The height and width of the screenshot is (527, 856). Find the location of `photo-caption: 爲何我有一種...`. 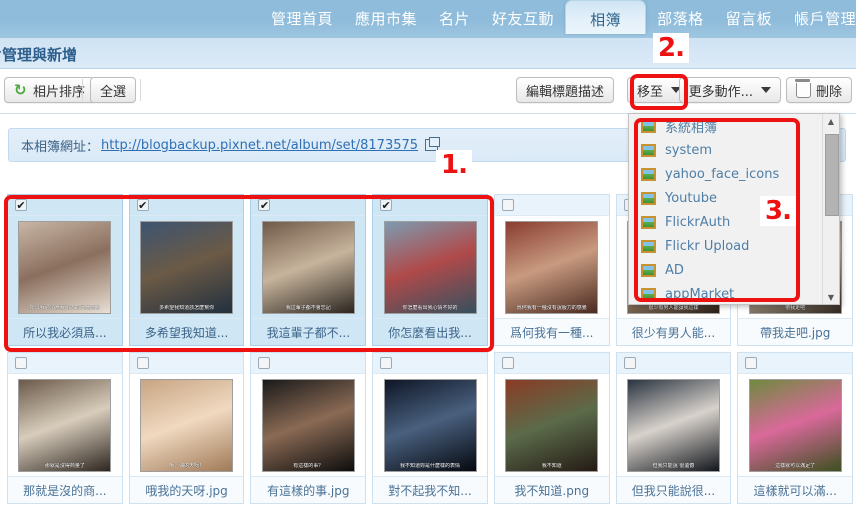

photo-caption: 爲何我有一種... is located at coordinates (551, 331).